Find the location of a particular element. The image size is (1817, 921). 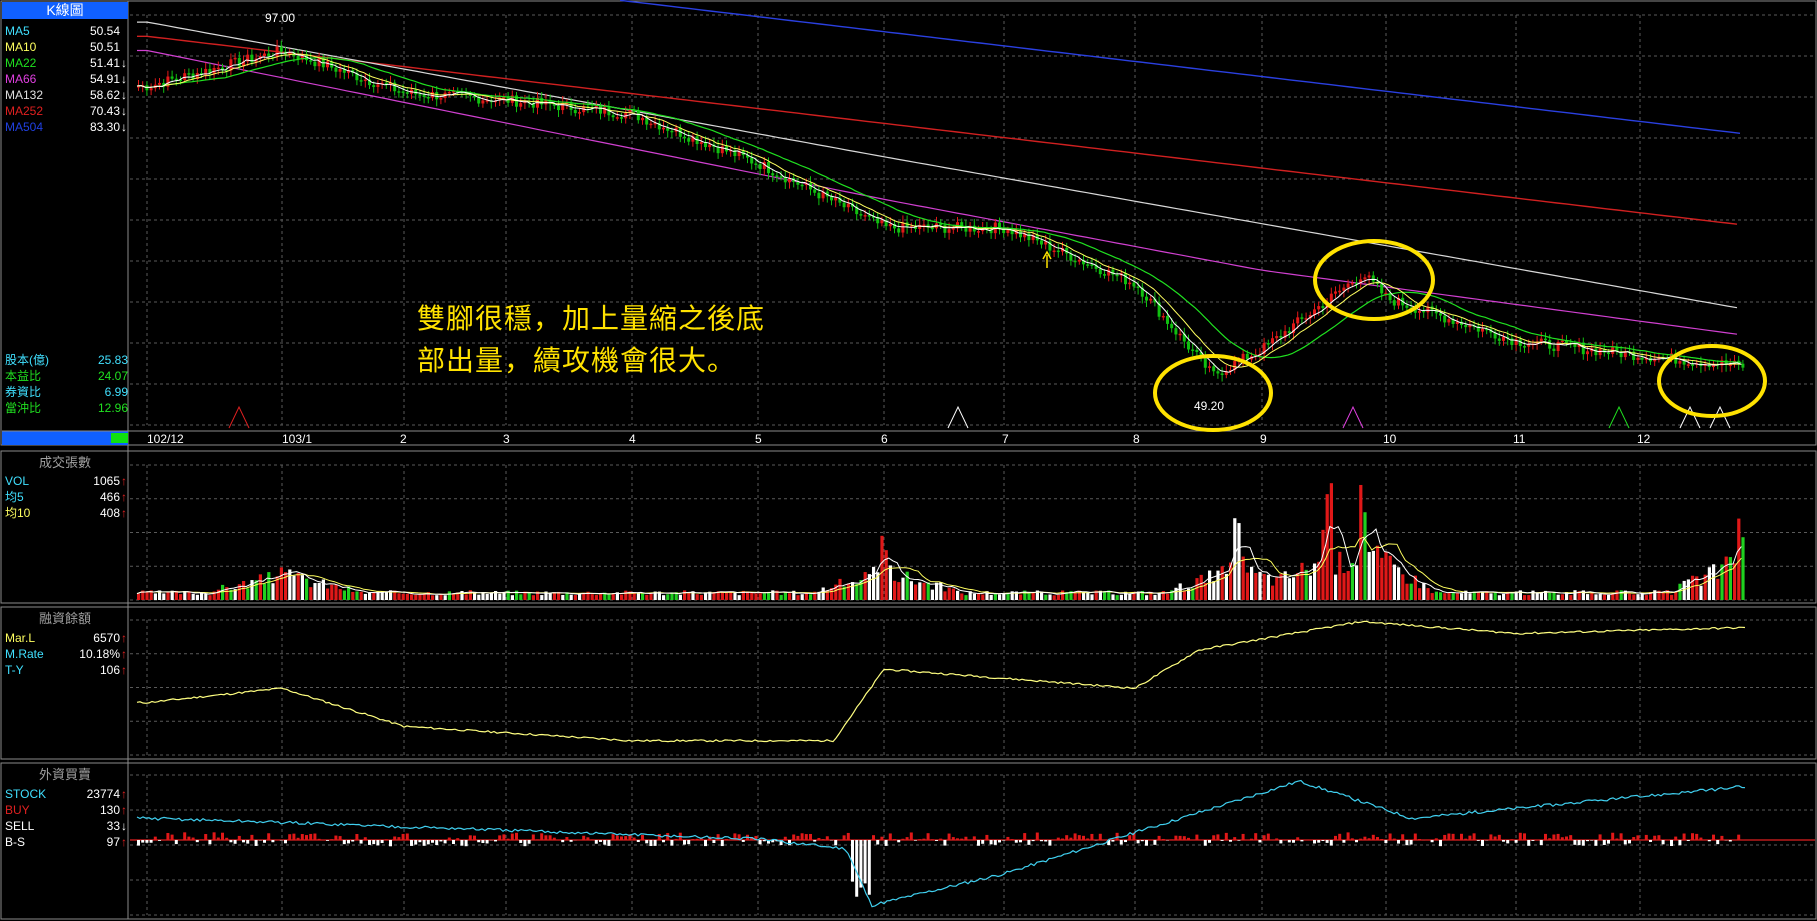

stat-daytrade-name: 當沖比 is located at coordinates (23, 408).